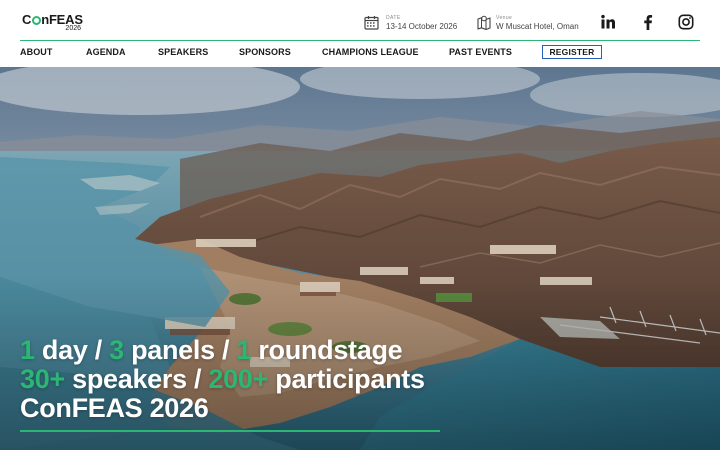  What do you see at coordinates (183, 52) in the screenshot?
I see `nav-speakers: SPEAKERS` at bounding box center [183, 52].